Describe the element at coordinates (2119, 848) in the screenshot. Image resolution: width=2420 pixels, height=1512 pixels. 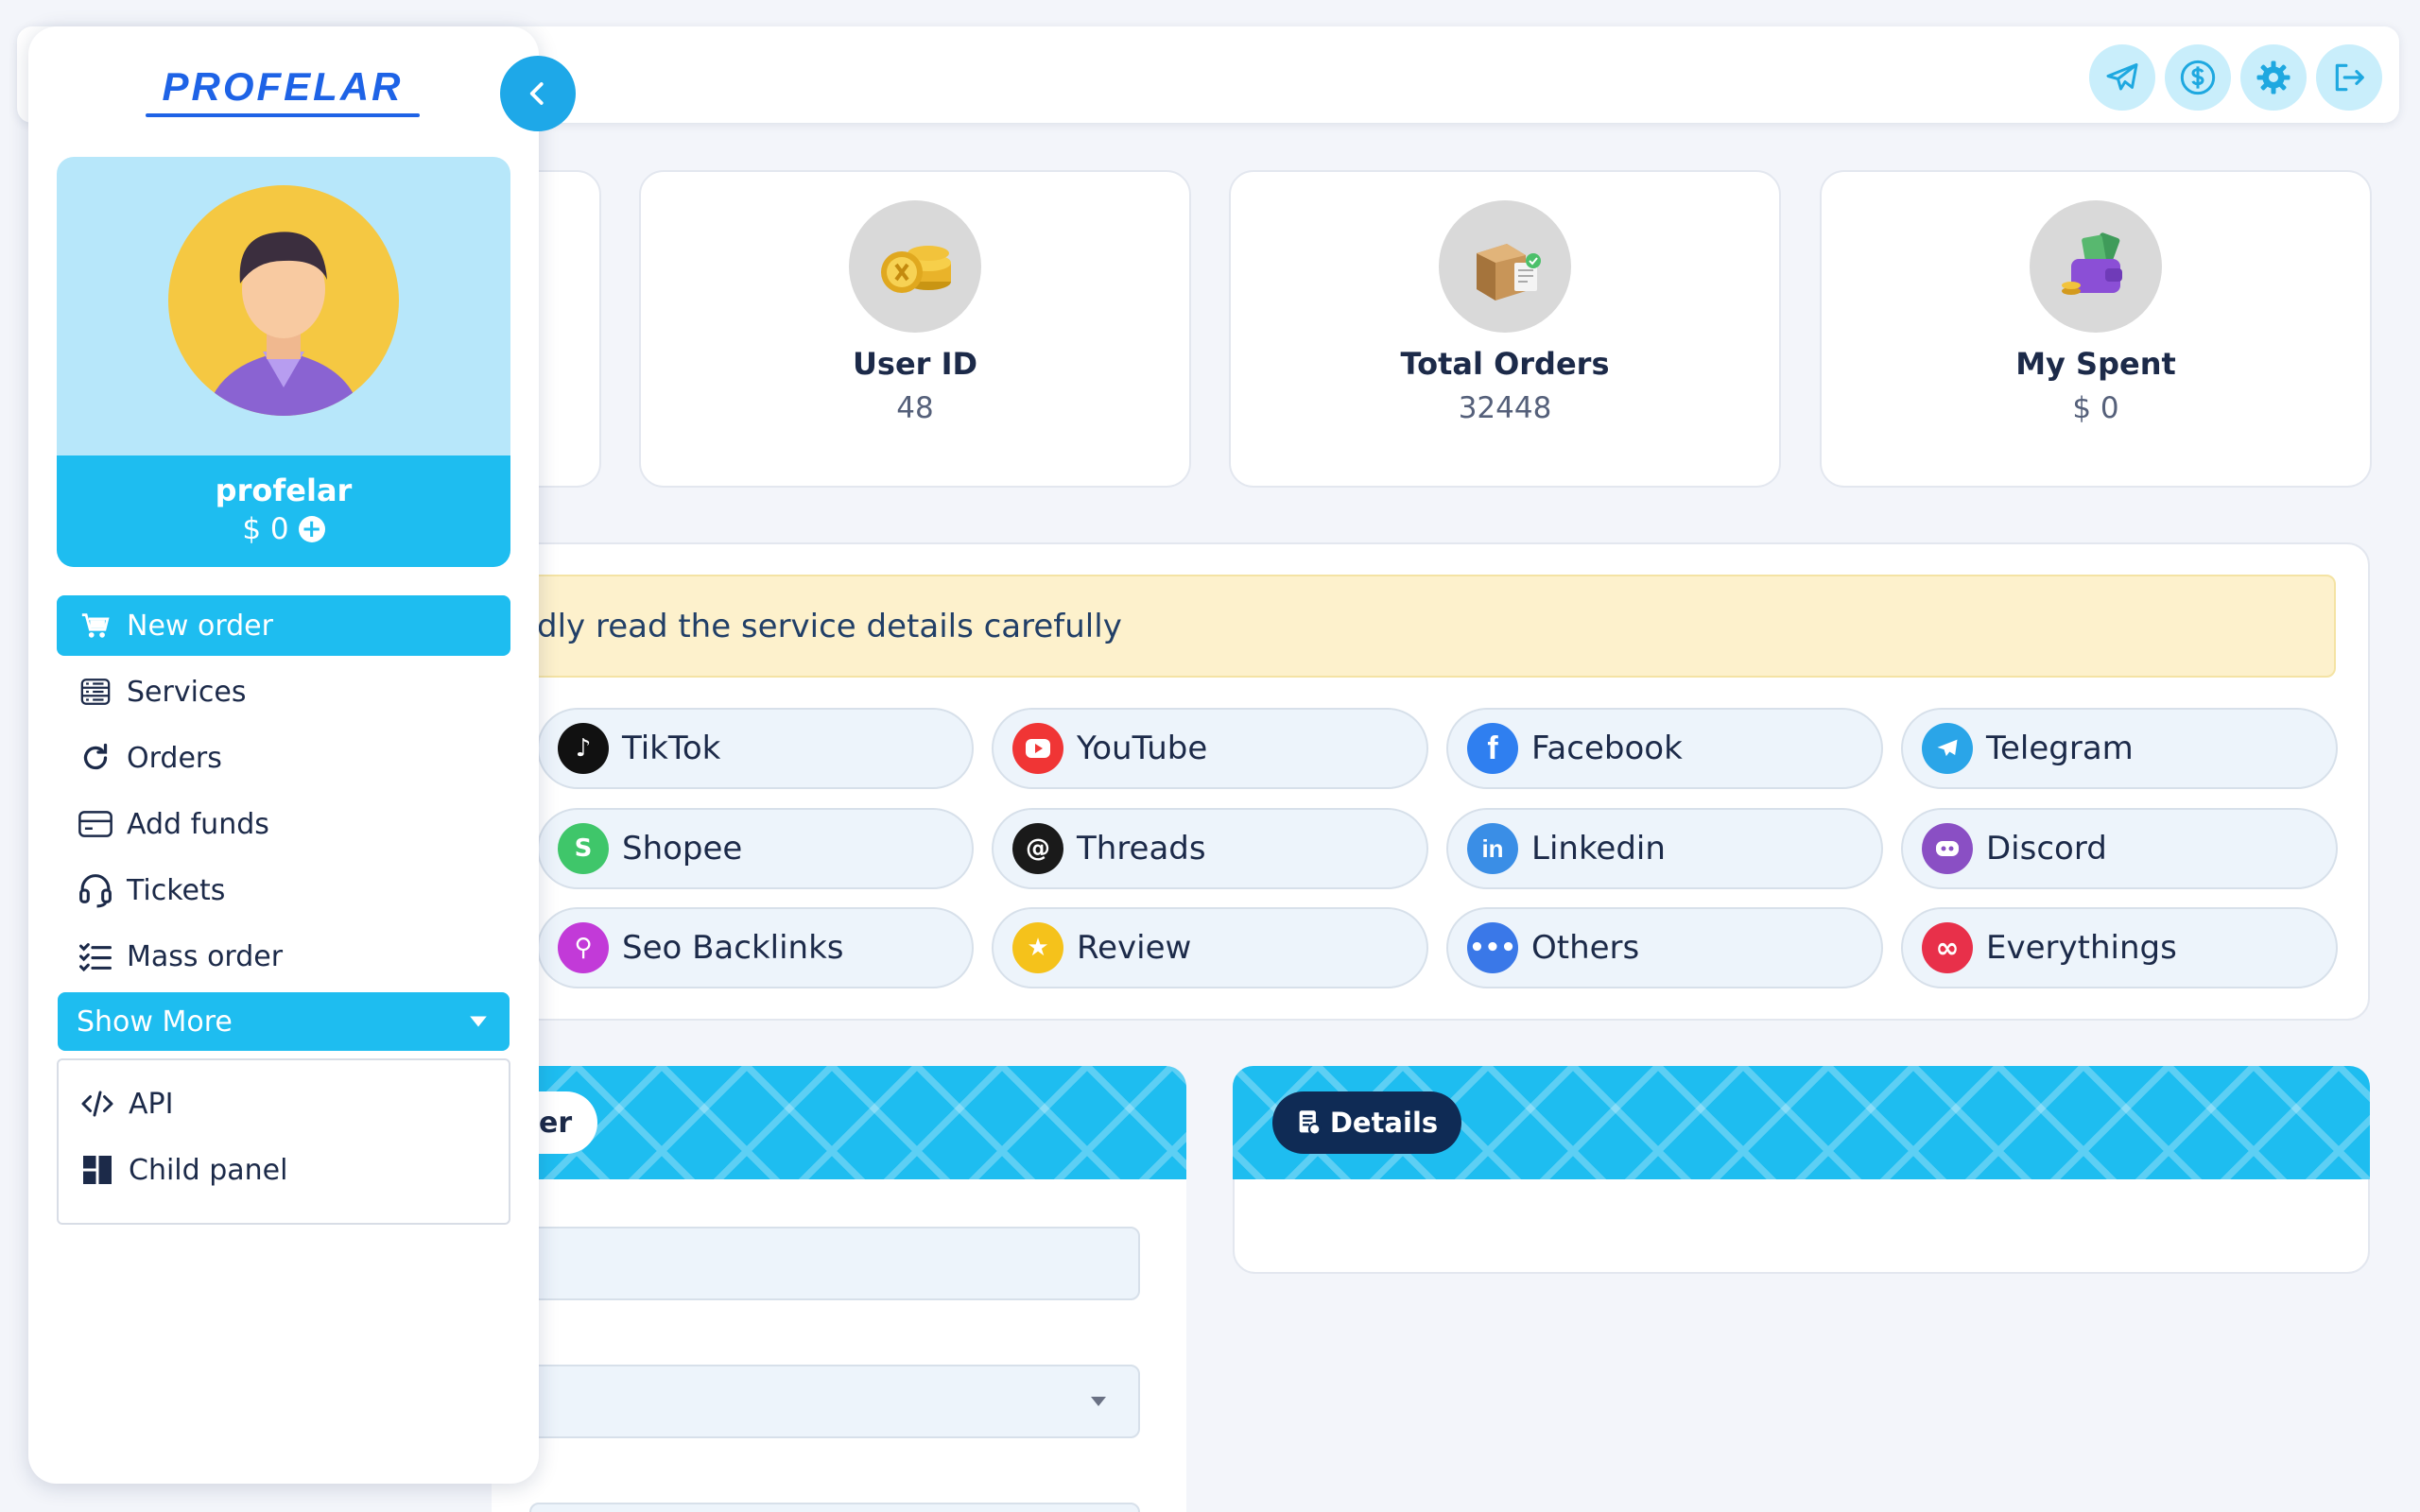
I see `platform-discord: Discord` at that location.